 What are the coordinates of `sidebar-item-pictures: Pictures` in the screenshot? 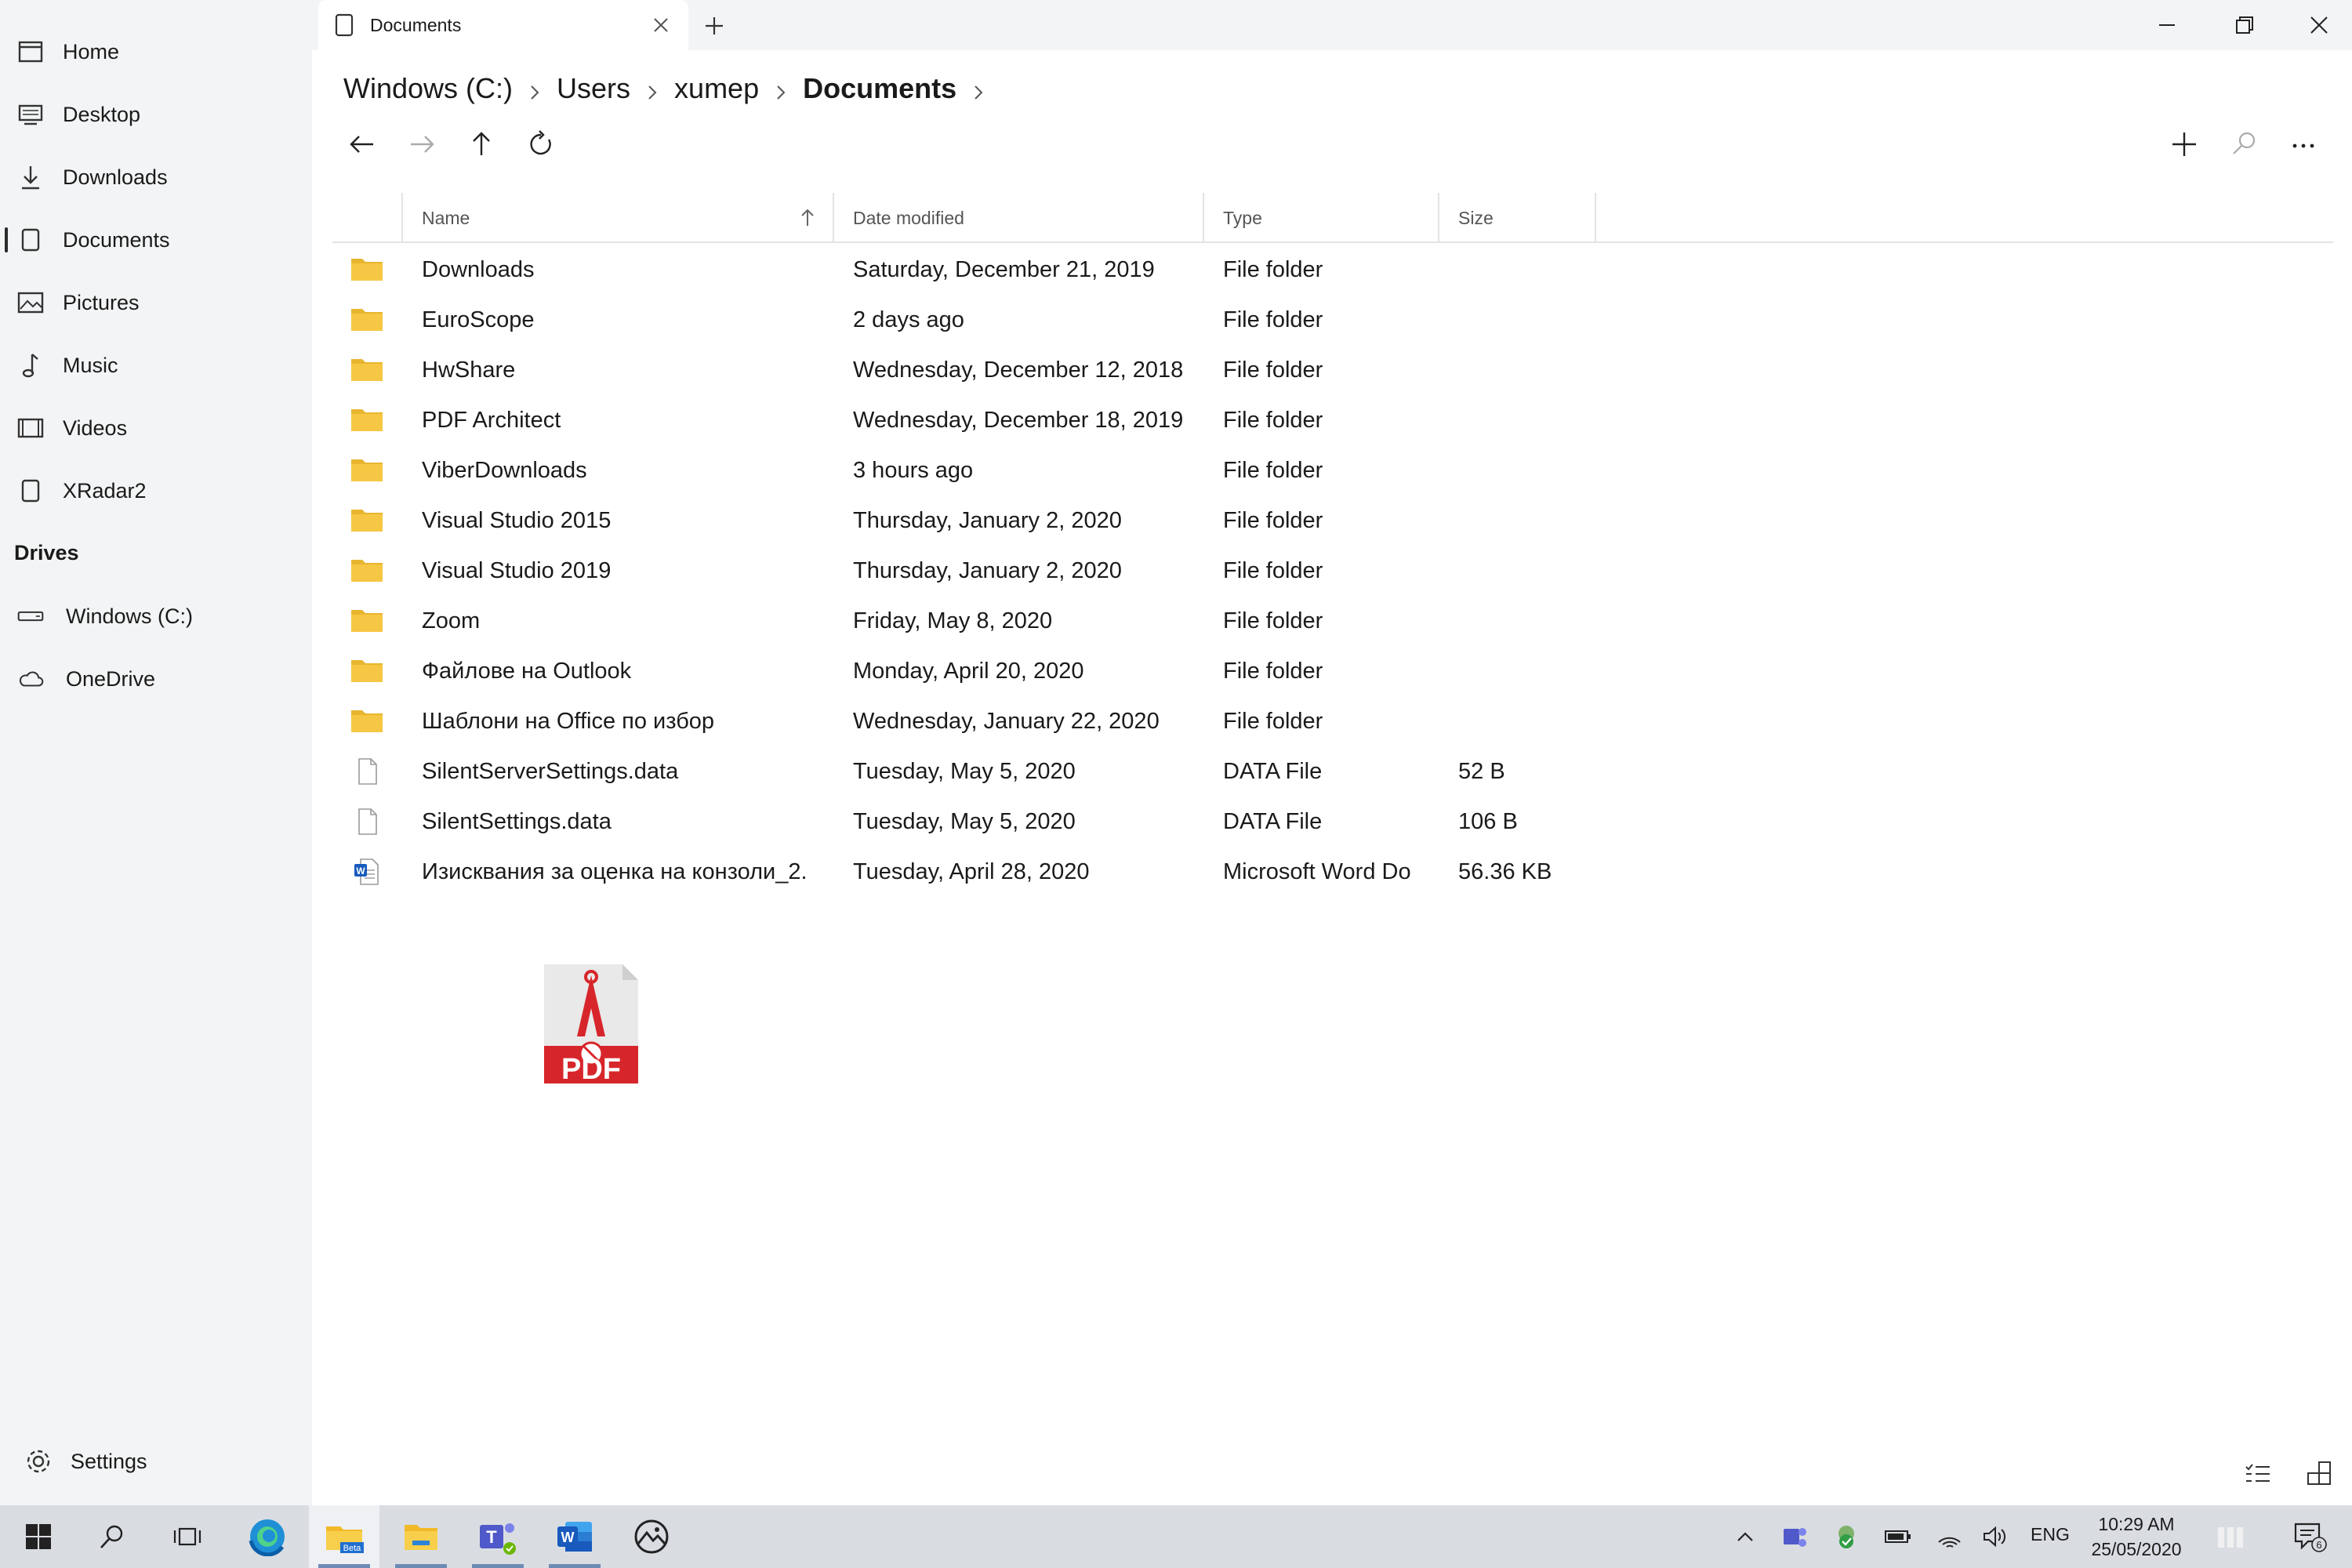 It's located at (156, 303).